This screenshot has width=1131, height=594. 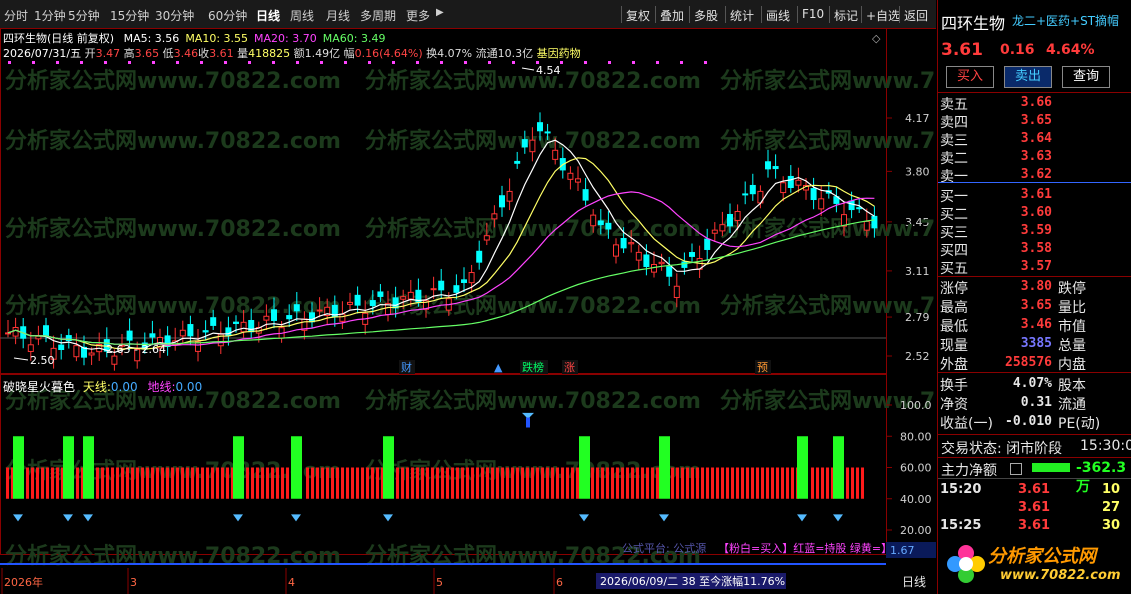 I want to click on sells-level-price: 3.62, so click(x=1022, y=174).